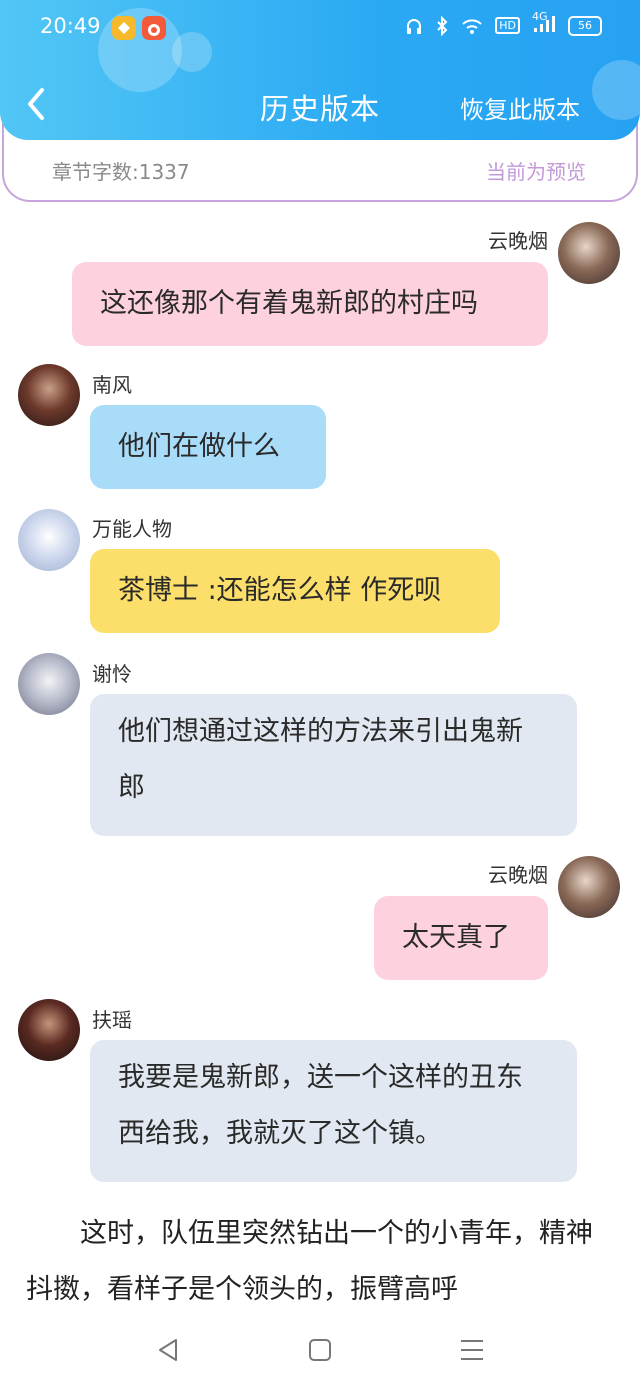 The width and height of the screenshot is (640, 1387). Describe the element at coordinates (442, 25) in the screenshot. I see `bluetooth-icon` at that location.